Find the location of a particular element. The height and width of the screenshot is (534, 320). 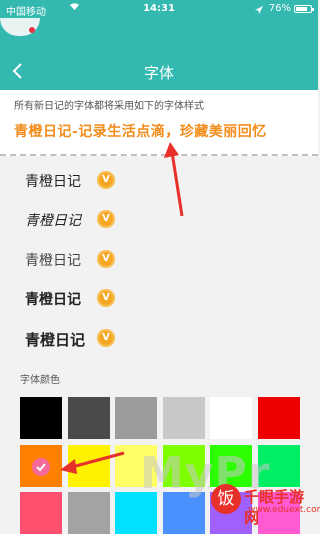

font-preview: 所有新日记的字体都将采用如下的字体样式 青橙日记-记录生活点滴，珍藏美丽回忆 is located at coordinates (159, 123).